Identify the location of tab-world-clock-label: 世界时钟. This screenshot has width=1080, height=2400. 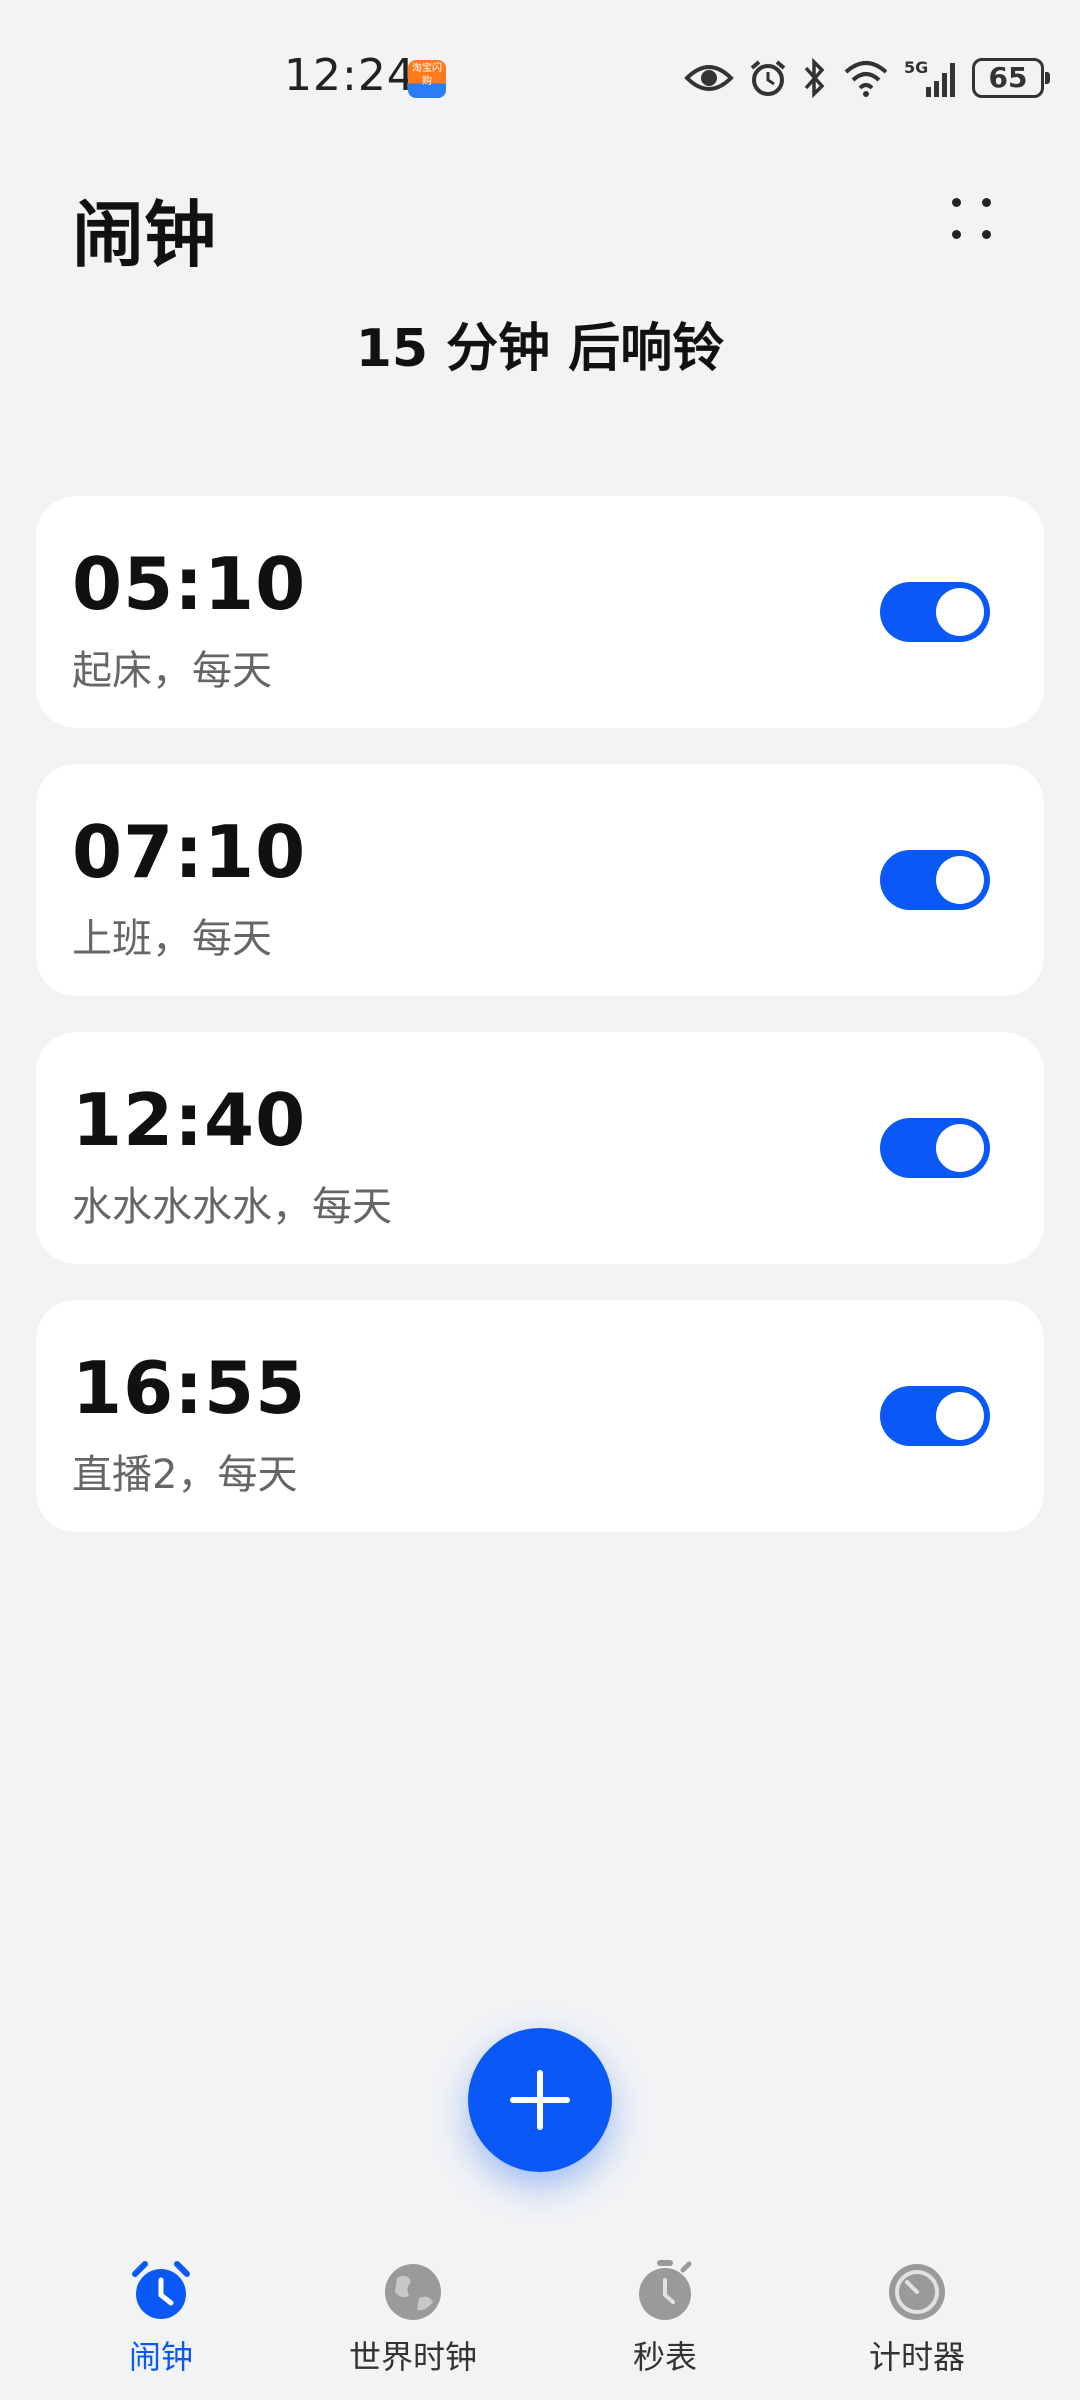
(412, 2357).